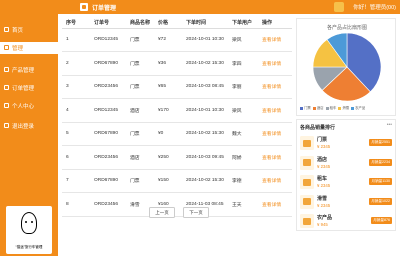 Image resolution: width=400 pixels, height=256 pixels. Describe the element at coordinates (205, 40) in the screenshot. I see `table-cell-time: 2024-10-01 10:30` at that location.